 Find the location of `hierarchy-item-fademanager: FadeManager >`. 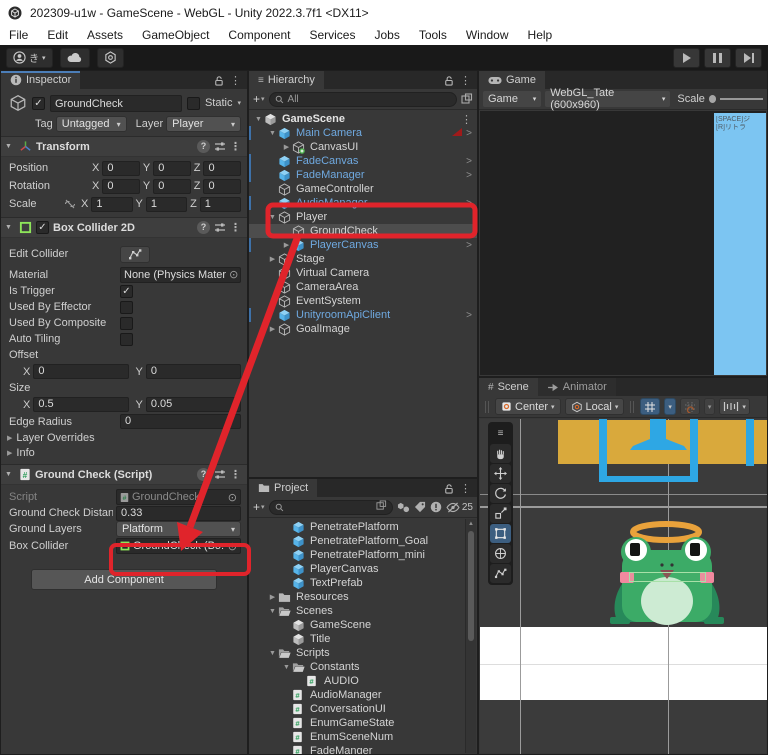

hierarchy-item-fademanager: FadeManager > is located at coordinates (363, 175).